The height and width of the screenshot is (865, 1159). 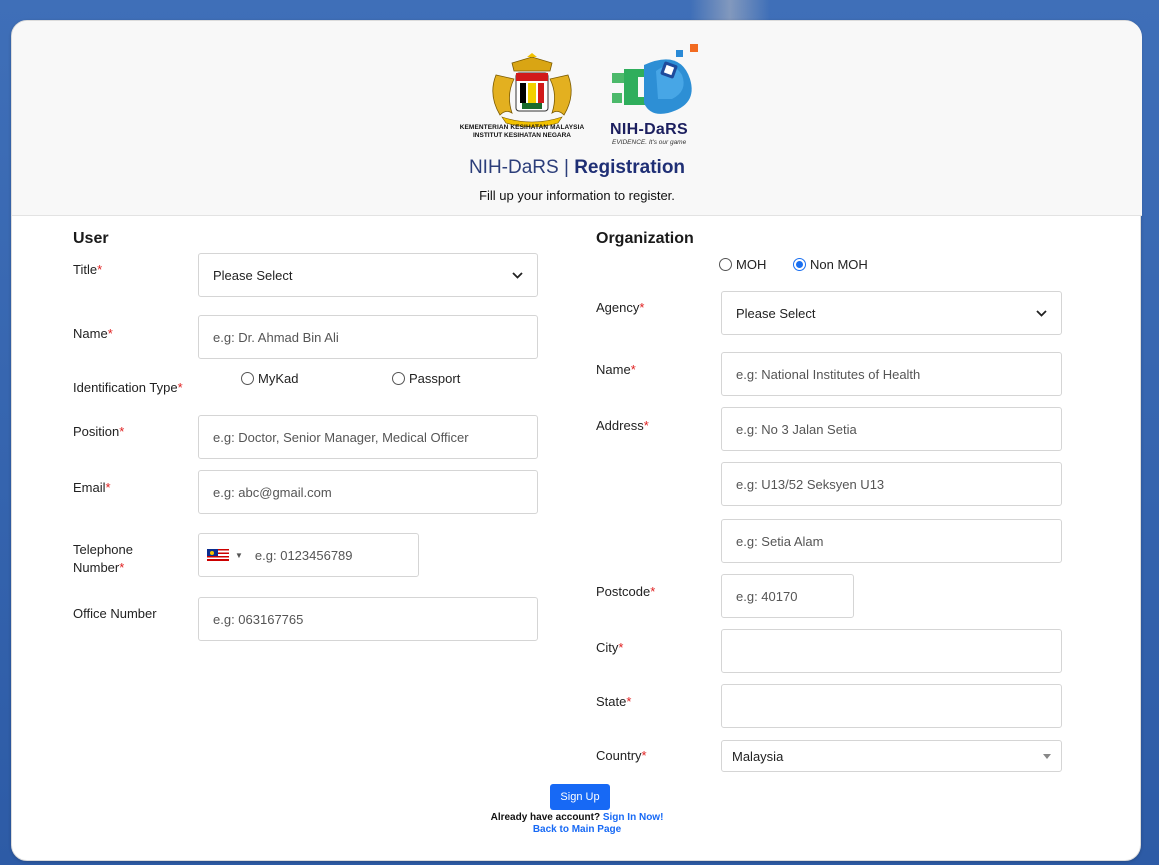 I want to click on user-section-title: User, so click(x=91, y=238).